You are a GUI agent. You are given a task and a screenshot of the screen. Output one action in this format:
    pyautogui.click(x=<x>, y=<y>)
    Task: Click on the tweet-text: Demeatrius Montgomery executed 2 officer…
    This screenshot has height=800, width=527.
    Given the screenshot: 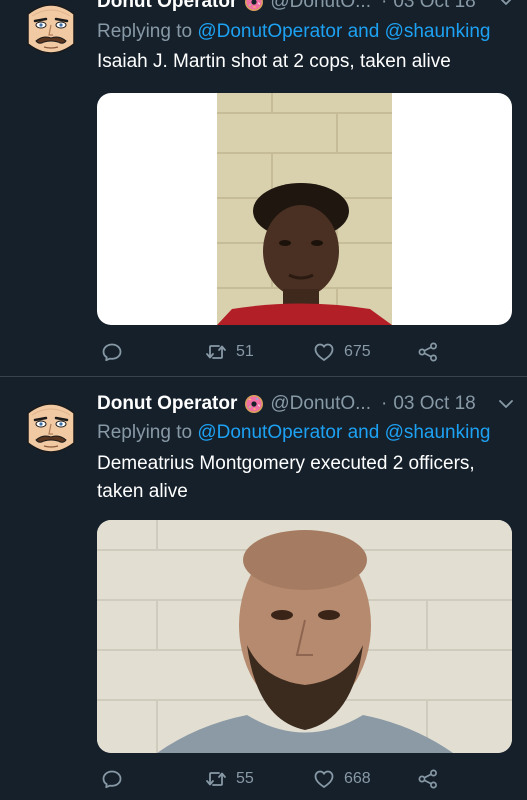 What is the action you would take?
    pyautogui.click(x=286, y=477)
    